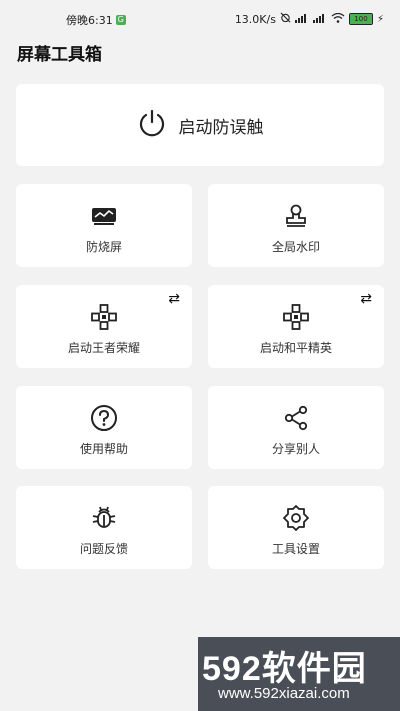  What do you see at coordinates (295, 247) in the screenshot?
I see `tile-label: 全局水印` at bounding box center [295, 247].